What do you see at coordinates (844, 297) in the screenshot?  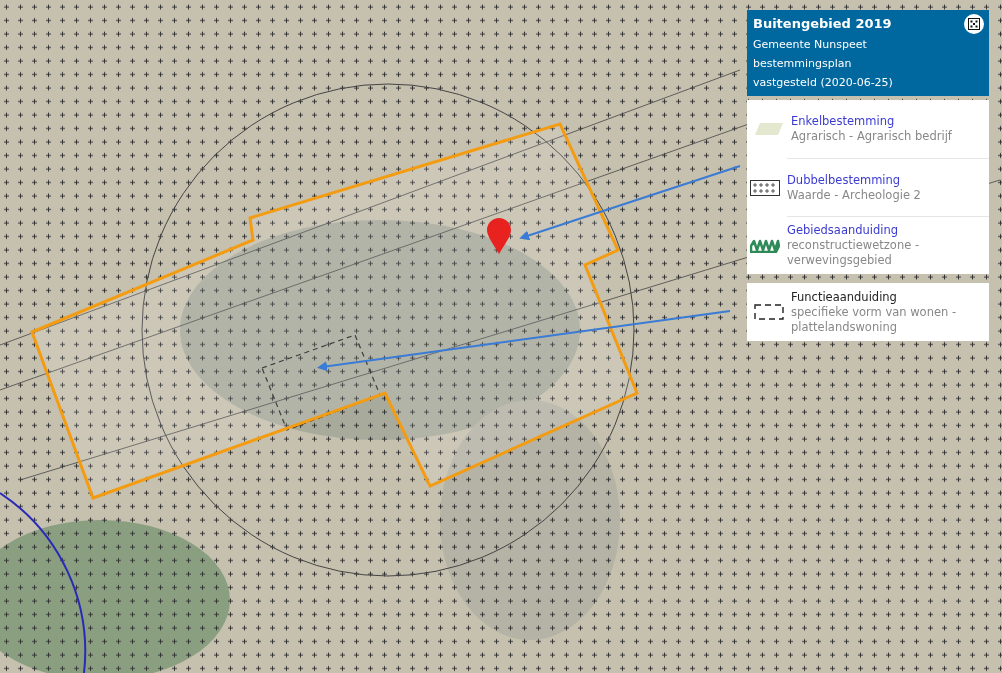 I see `category-label: Functieaanduiding` at bounding box center [844, 297].